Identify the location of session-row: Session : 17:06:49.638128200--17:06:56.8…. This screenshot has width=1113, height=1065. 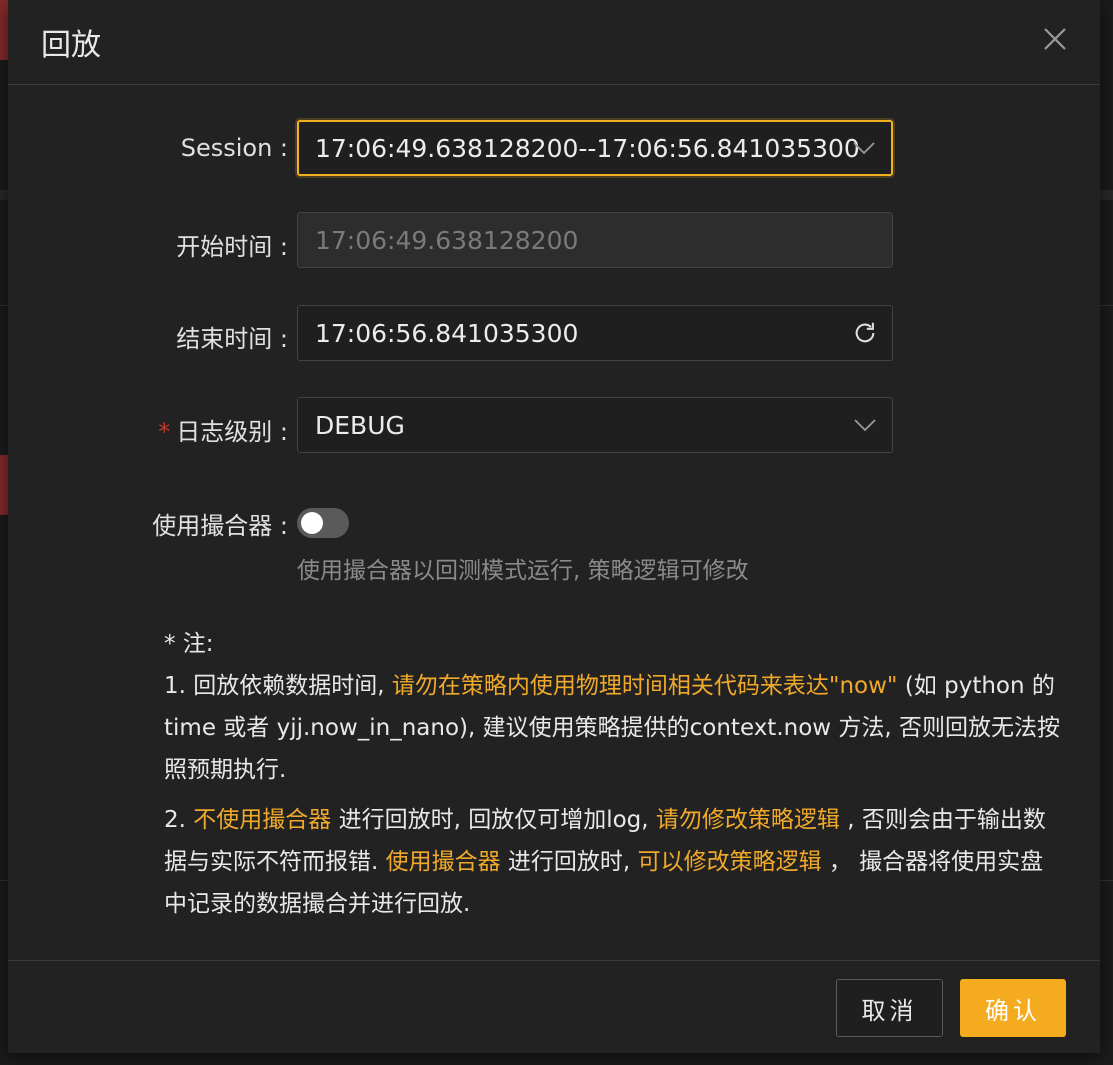
(554, 150).